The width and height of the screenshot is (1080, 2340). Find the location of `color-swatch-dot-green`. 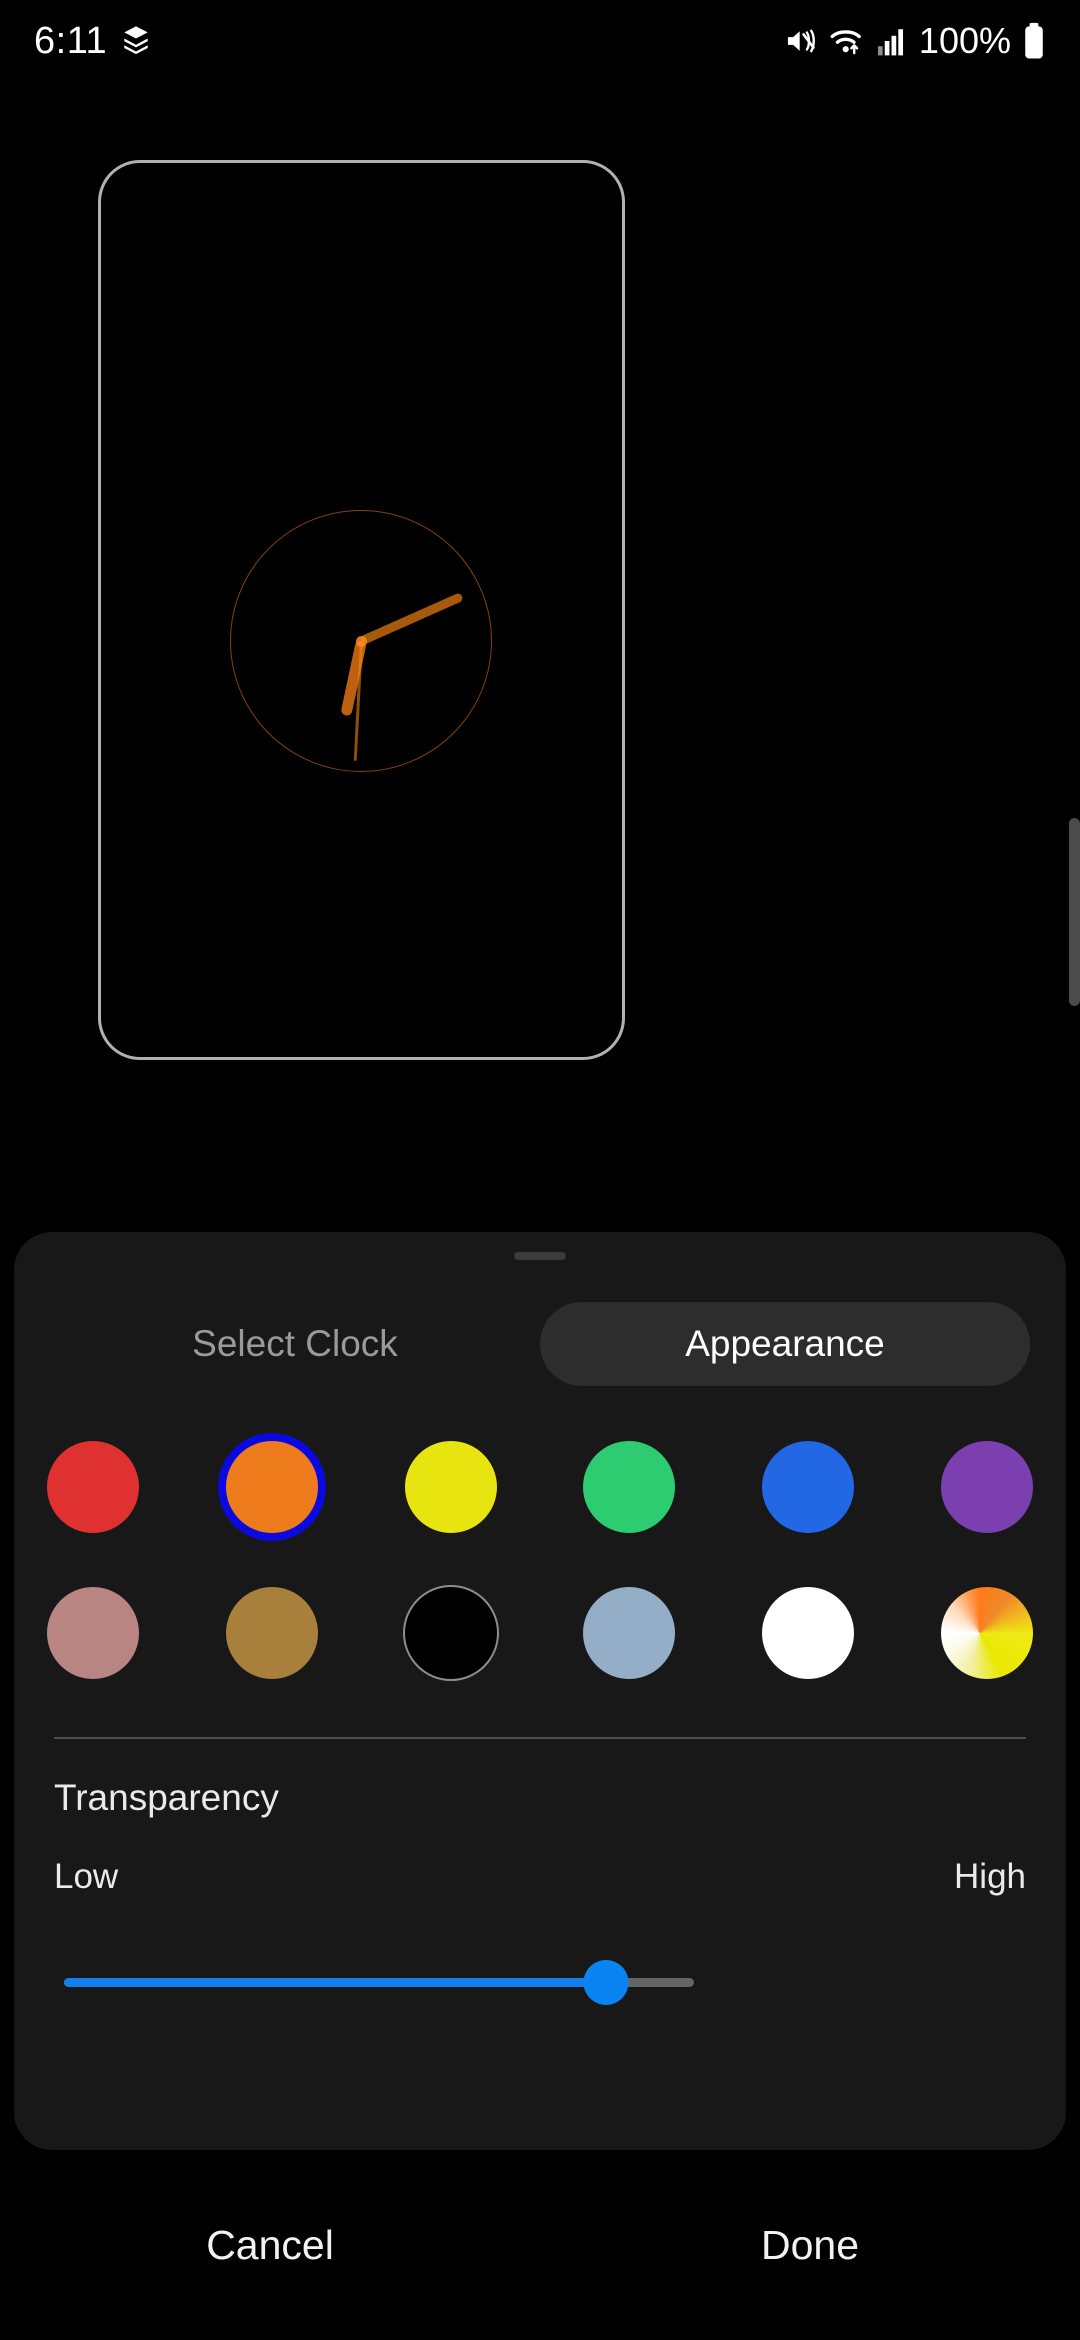

color-swatch-dot-green is located at coordinates (629, 1487).